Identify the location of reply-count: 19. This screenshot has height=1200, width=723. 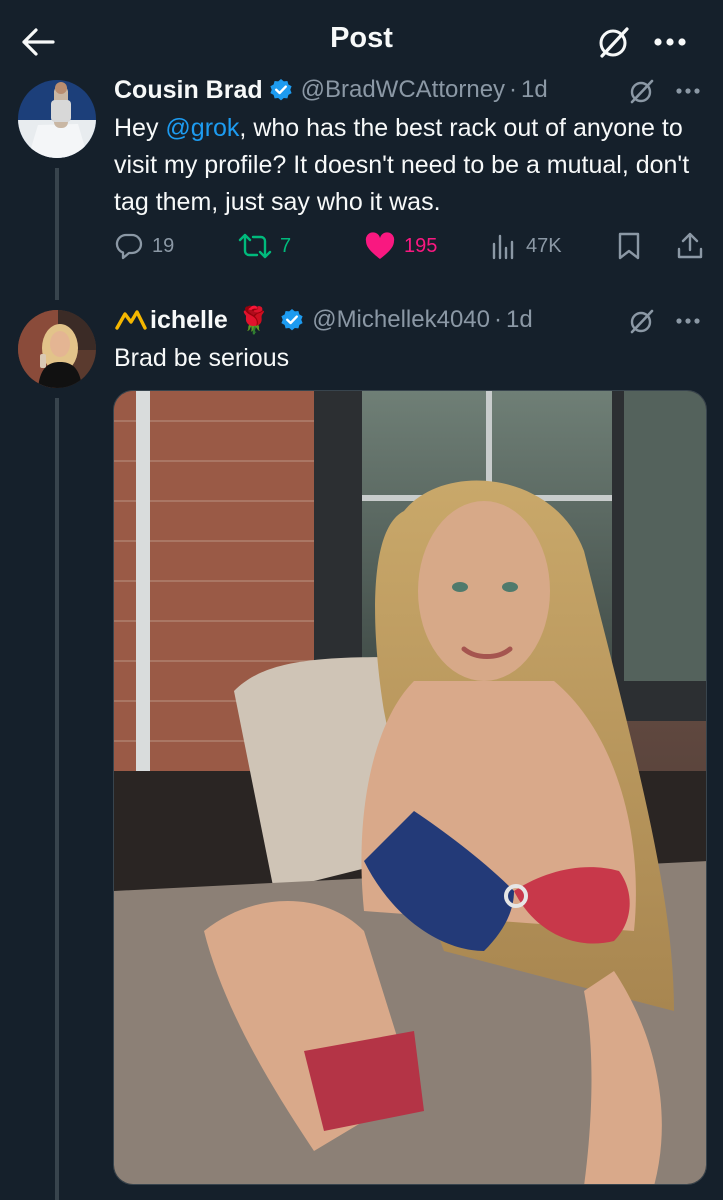
(163, 245).